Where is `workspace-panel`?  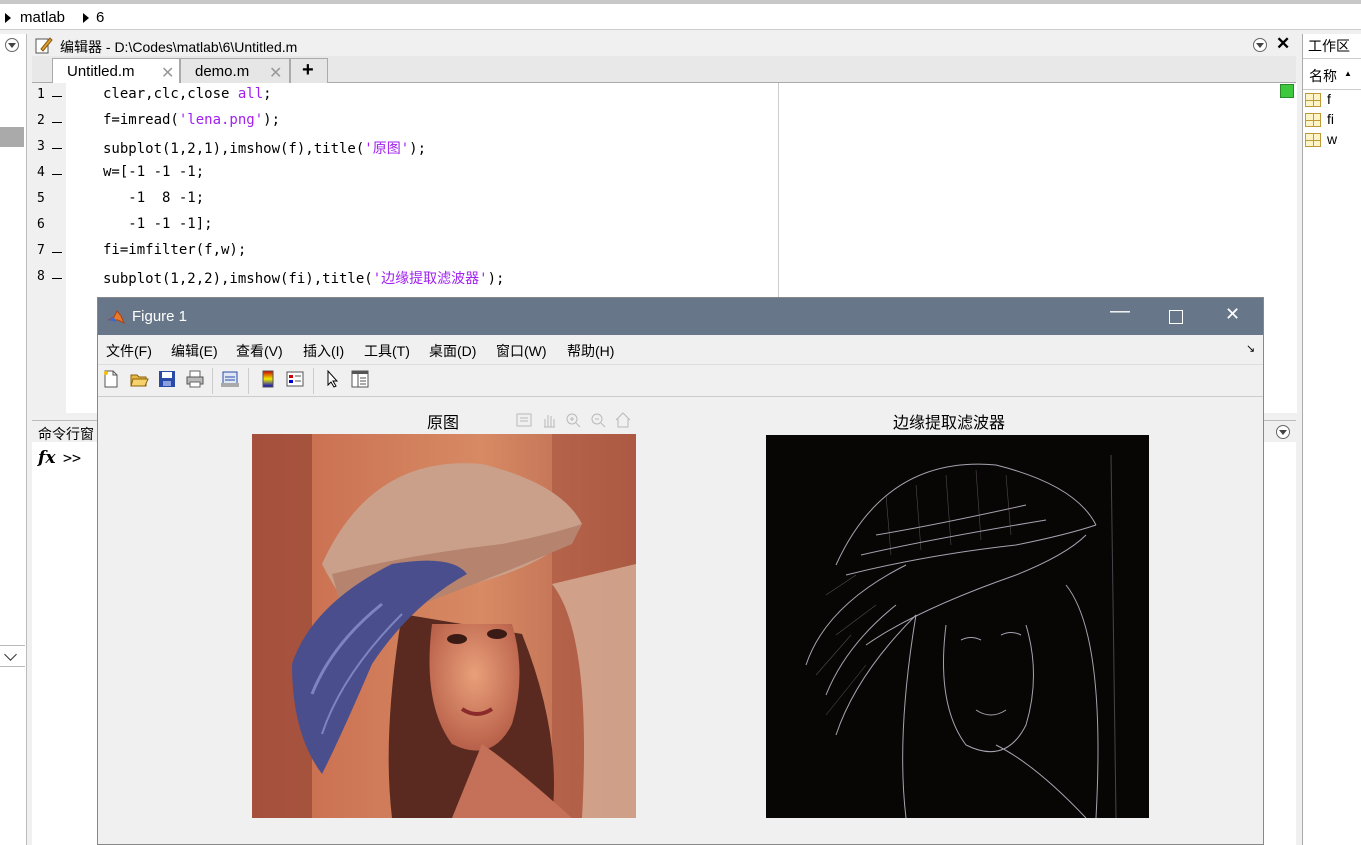
workspace-panel is located at coordinates (1331, 439).